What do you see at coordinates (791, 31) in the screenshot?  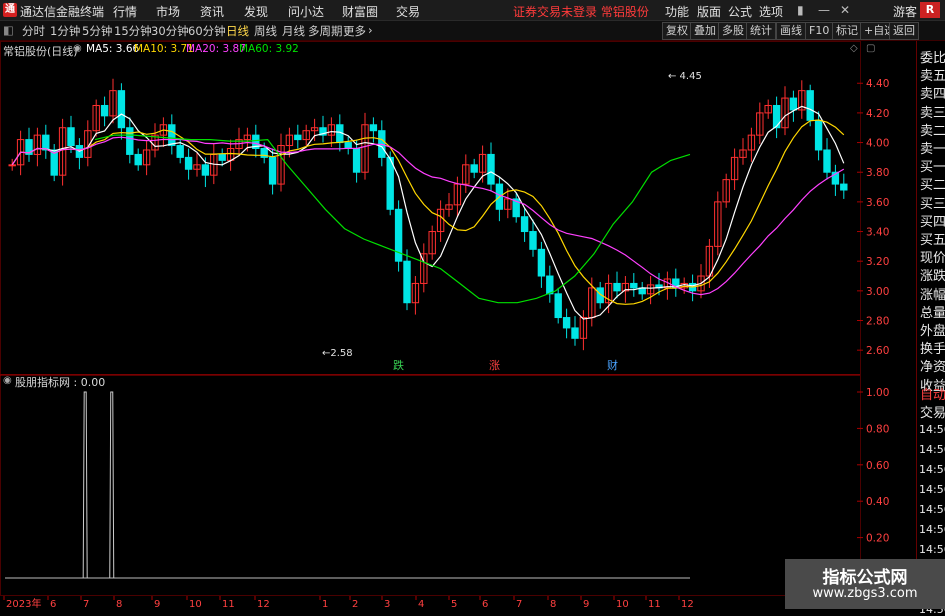 I see `tool-huaxian: 画线` at bounding box center [791, 31].